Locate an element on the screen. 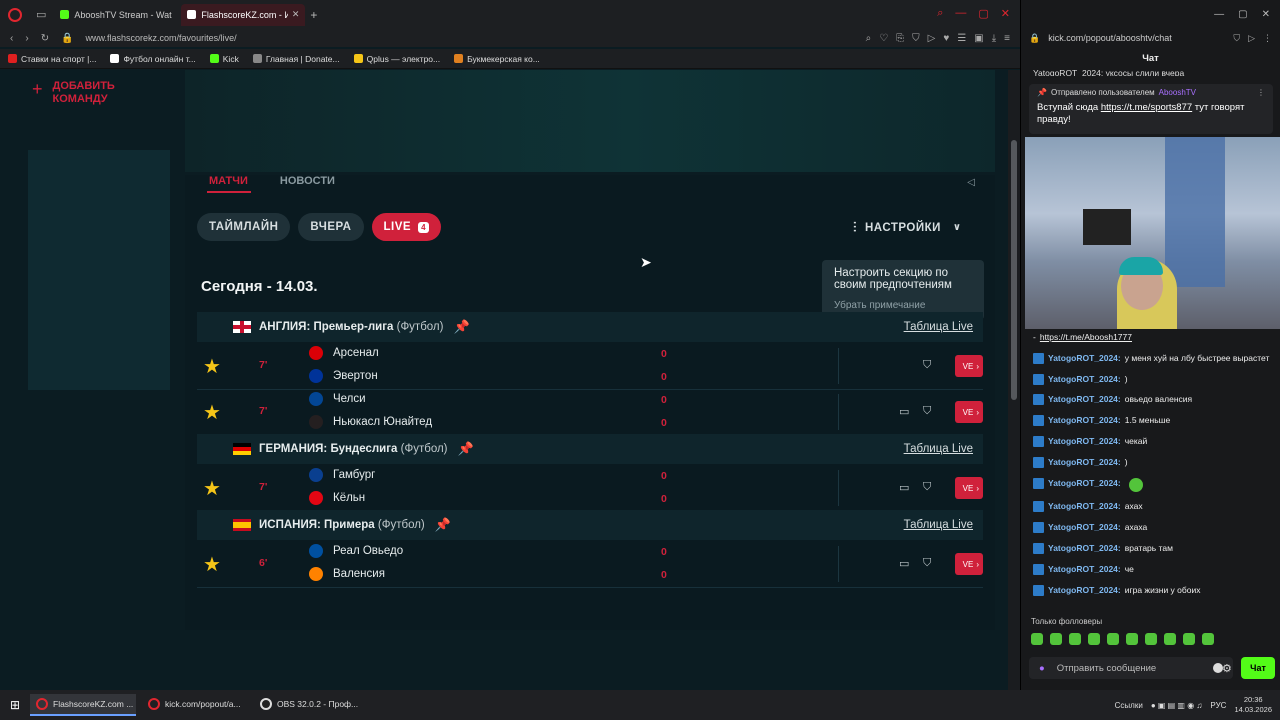  close-window-icon: ✕ is located at coordinates (1266, 14).